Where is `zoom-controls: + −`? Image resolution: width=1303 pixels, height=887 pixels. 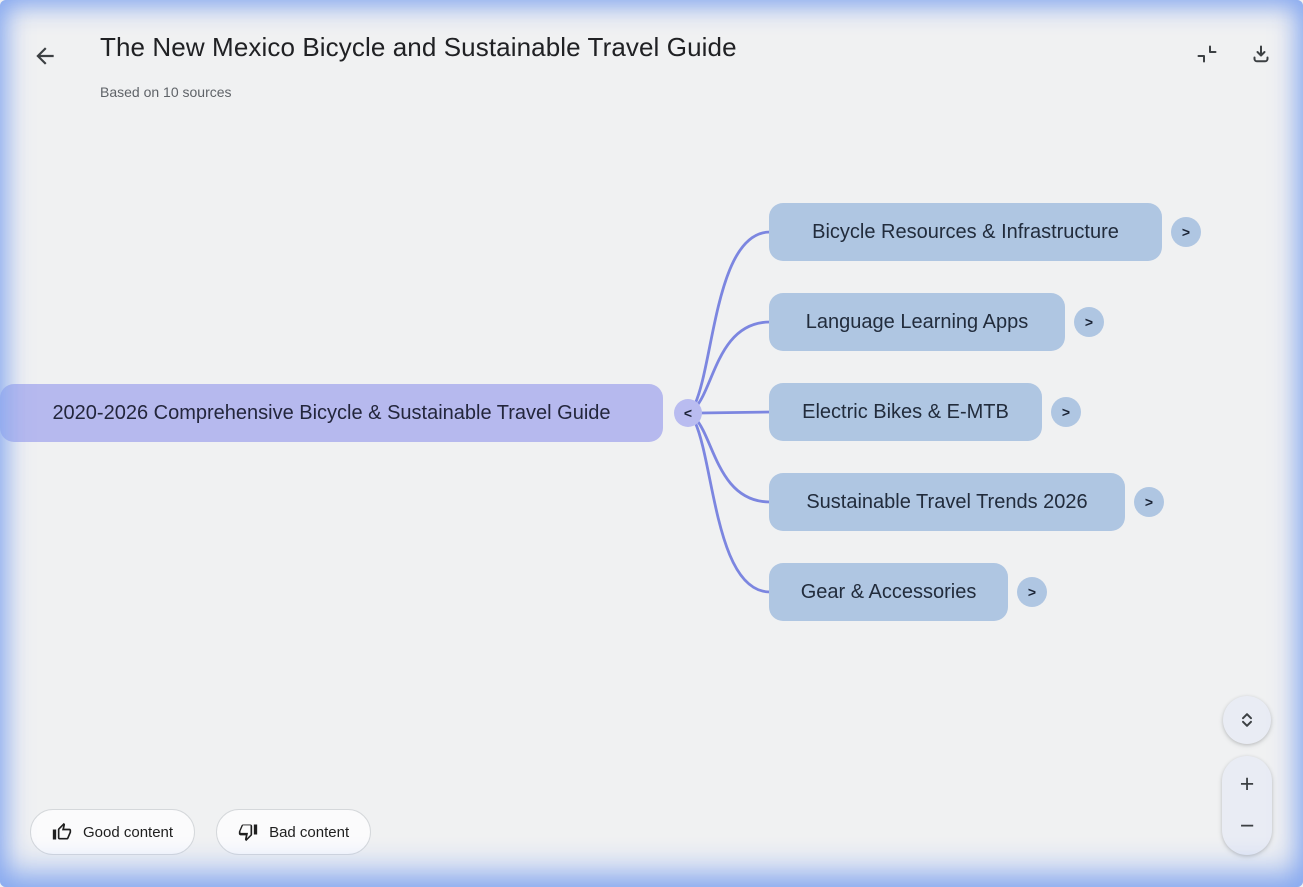
zoom-controls: + − is located at coordinates (1247, 805).